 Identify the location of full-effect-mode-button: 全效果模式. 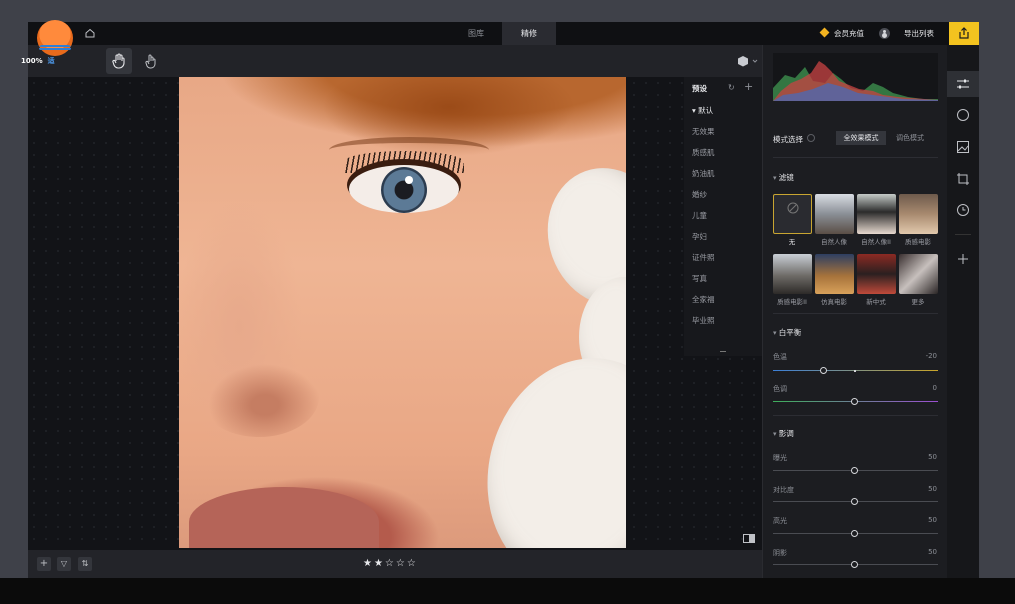
(861, 138).